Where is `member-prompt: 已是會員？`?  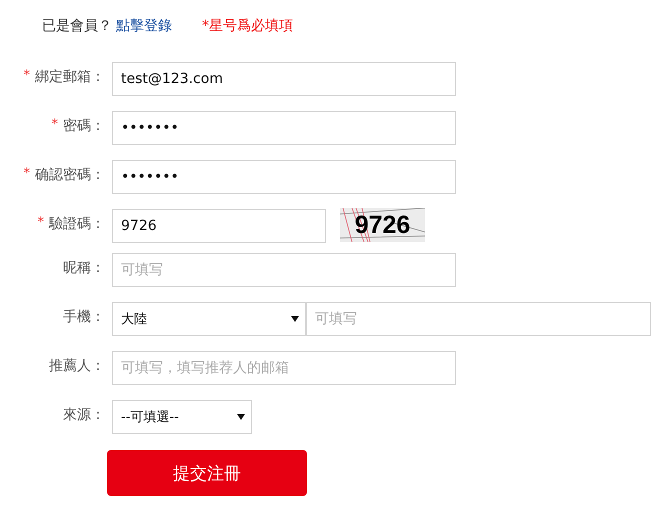 member-prompt: 已是會員？ is located at coordinates (77, 26).